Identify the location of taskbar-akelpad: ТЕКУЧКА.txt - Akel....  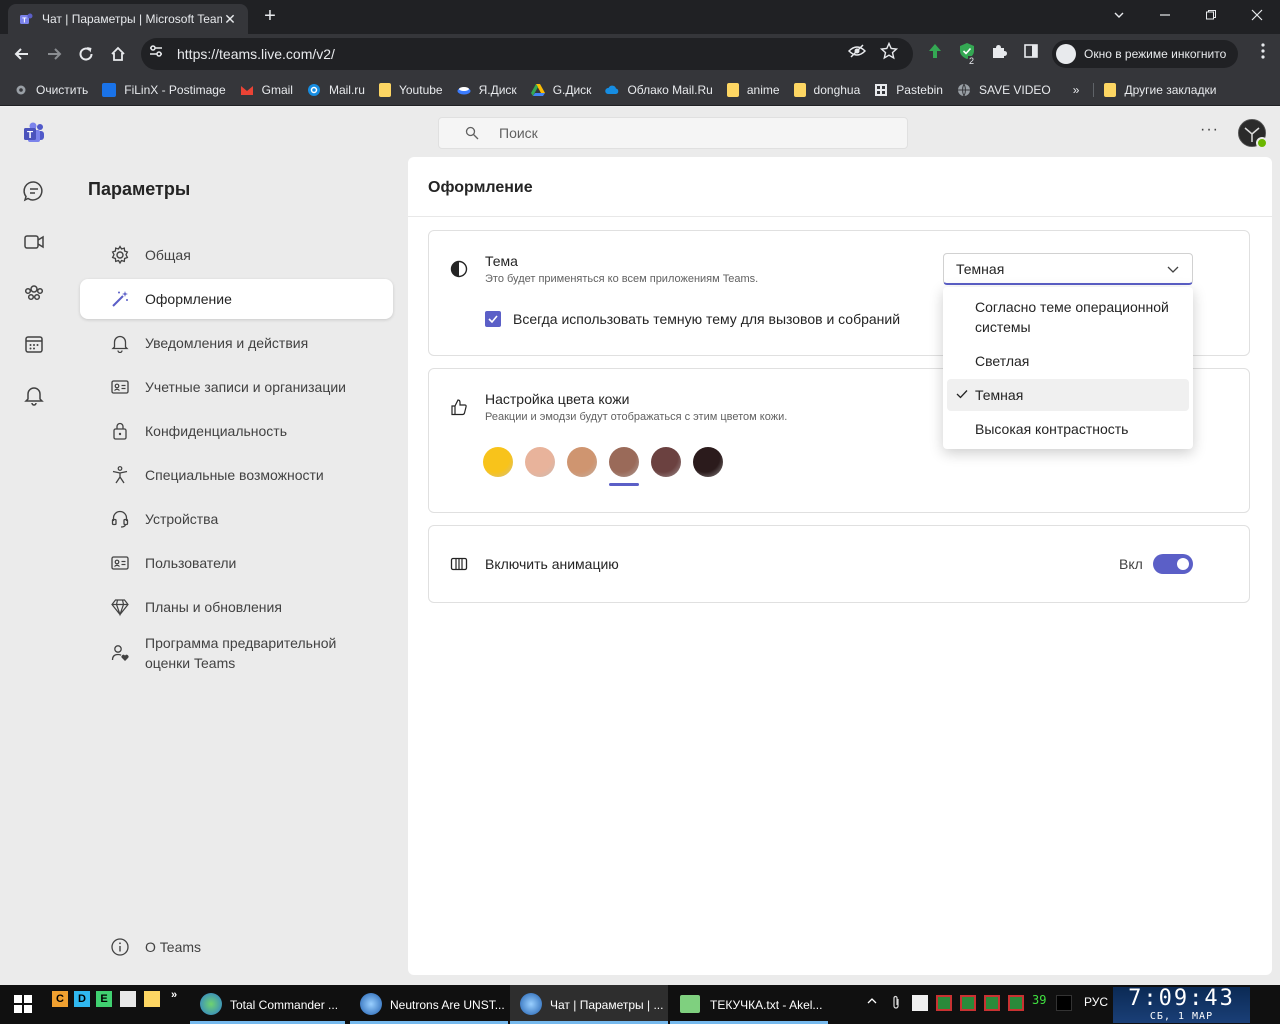
(749, 1004).